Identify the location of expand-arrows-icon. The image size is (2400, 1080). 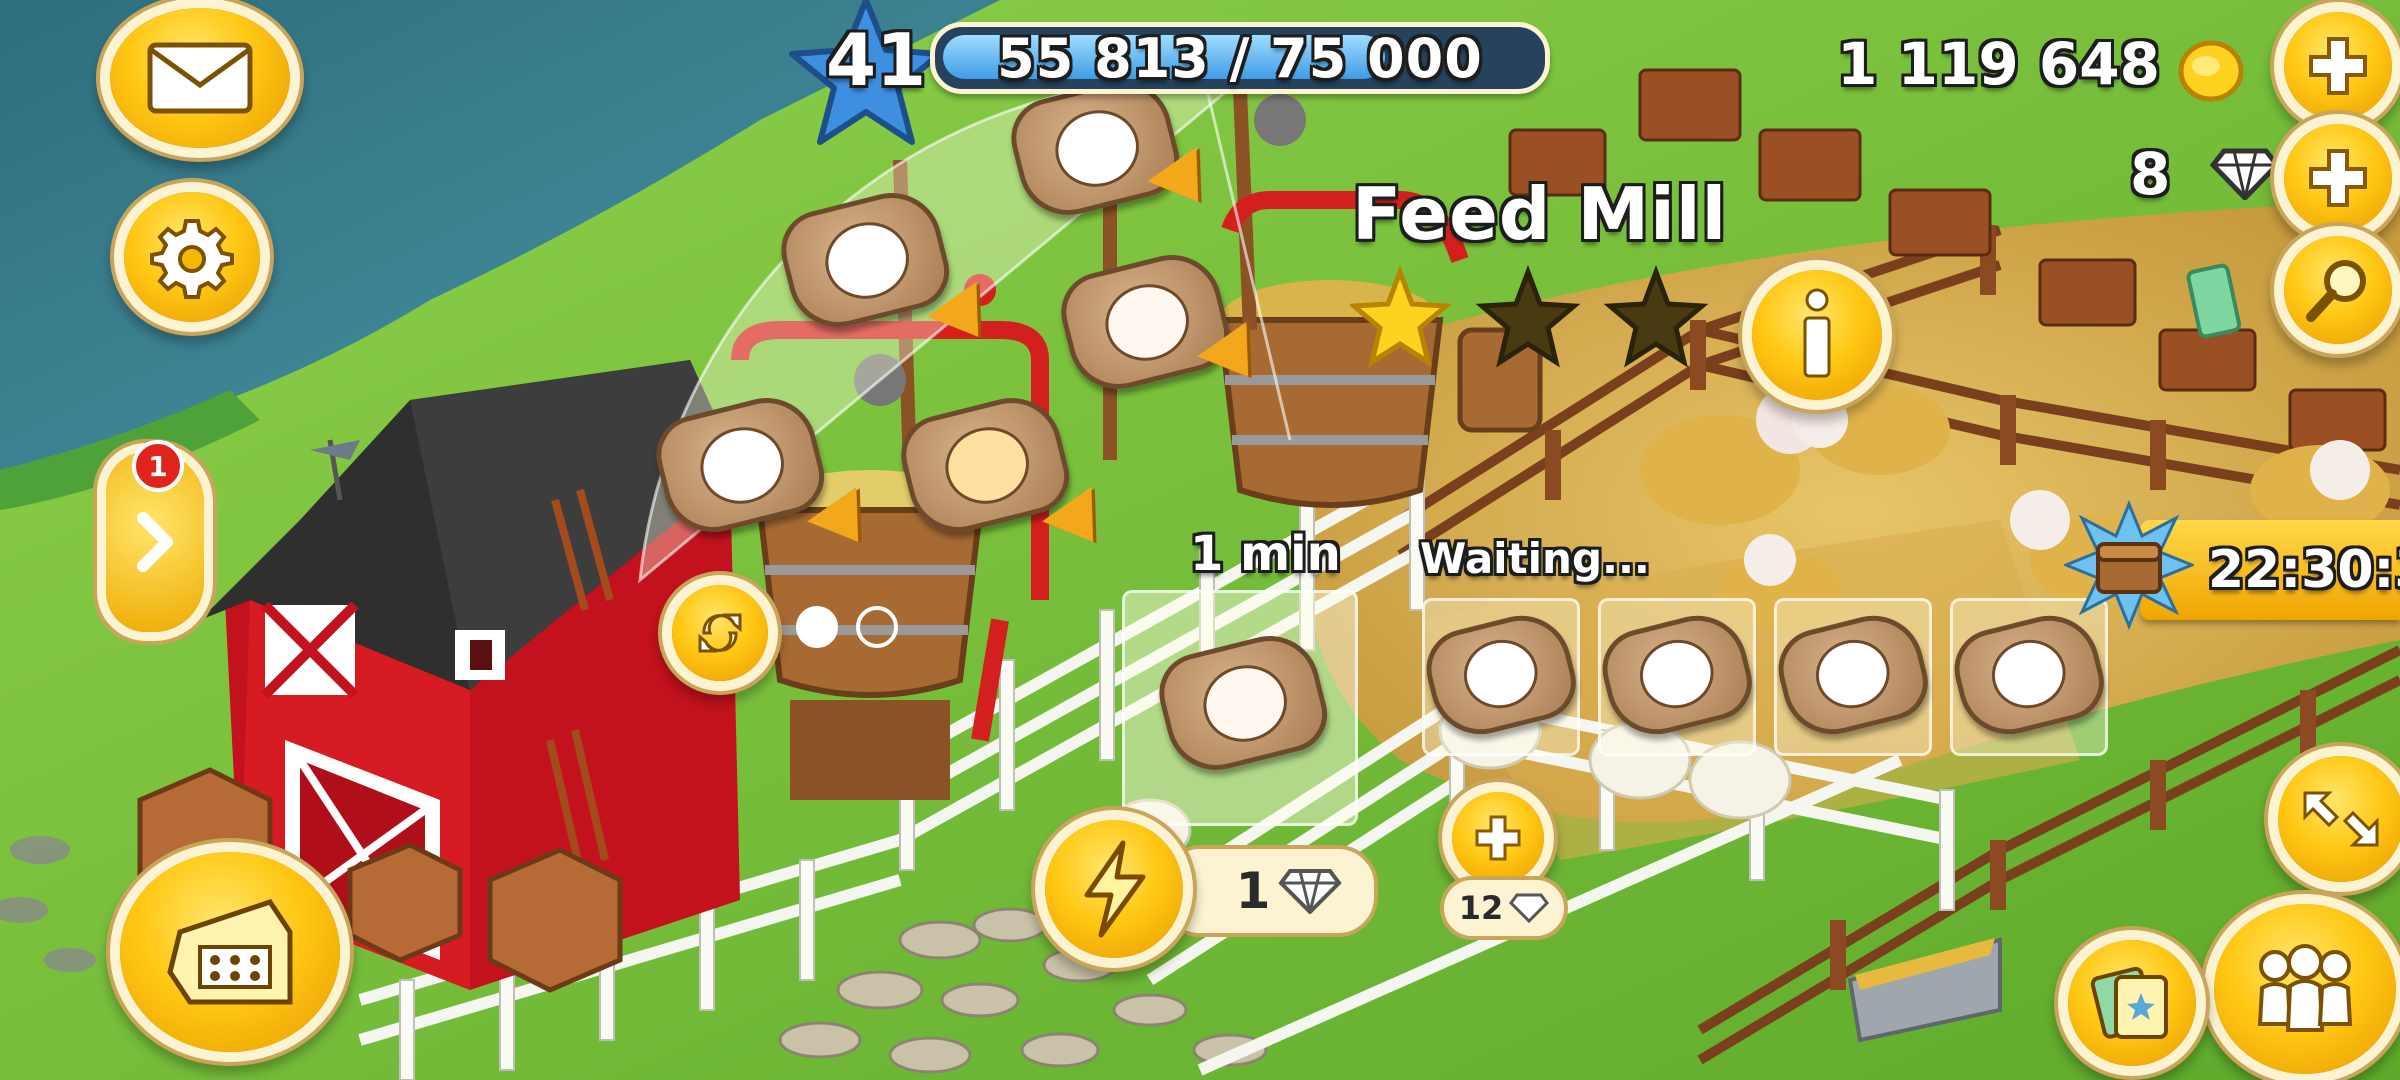
(2341, 819).